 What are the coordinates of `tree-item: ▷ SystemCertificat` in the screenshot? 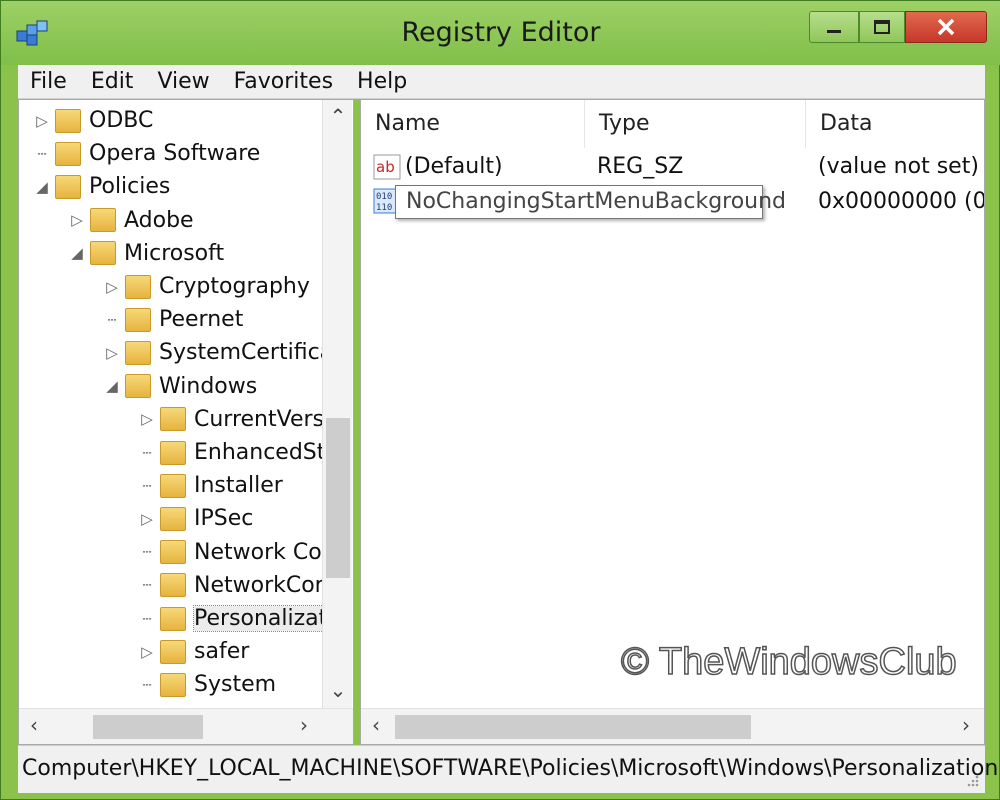 It's located at (222, 352).